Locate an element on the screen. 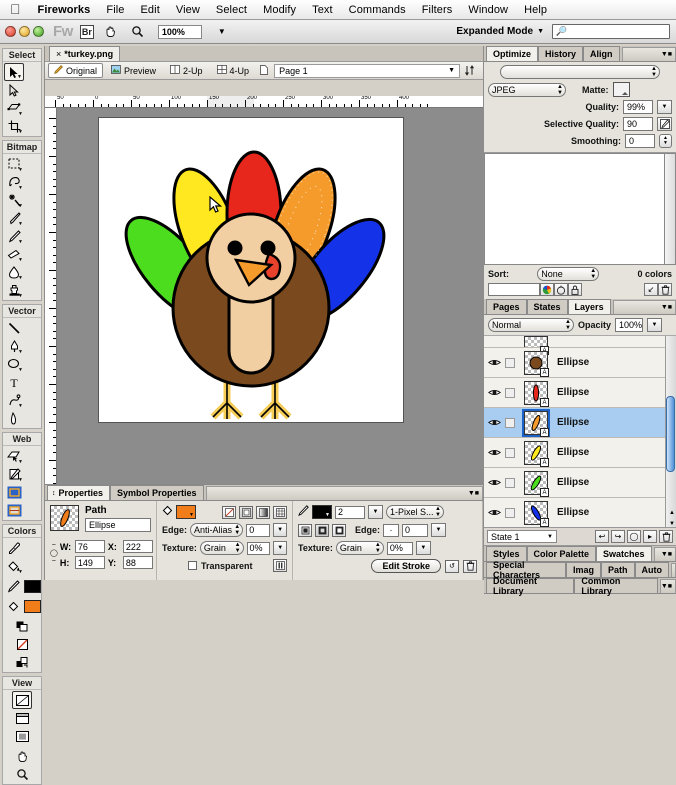  quality-dropdown-icon: ▼ is located at coordinates (664, 107).